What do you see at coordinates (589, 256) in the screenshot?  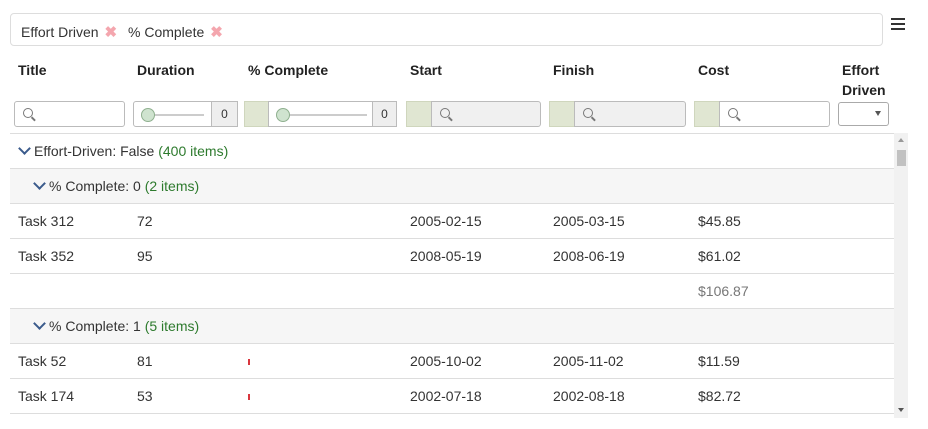 I see `cell-finish: 2008-06-19` at bounding box center [589, 256].